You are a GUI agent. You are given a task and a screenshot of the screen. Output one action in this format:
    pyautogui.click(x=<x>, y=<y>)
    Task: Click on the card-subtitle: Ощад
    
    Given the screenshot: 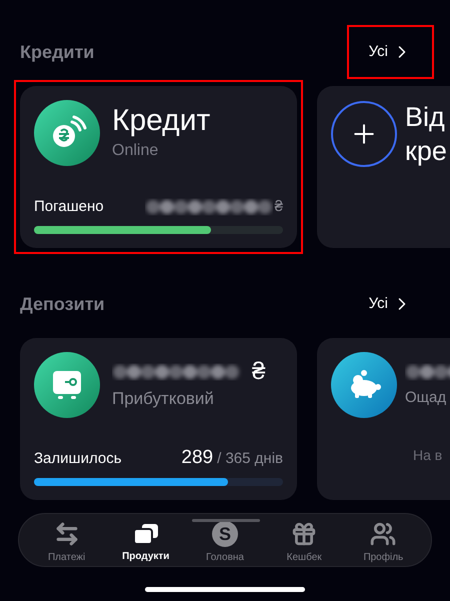 What is the action you would take?
    pyautogui.click(x=426, y=398)
    